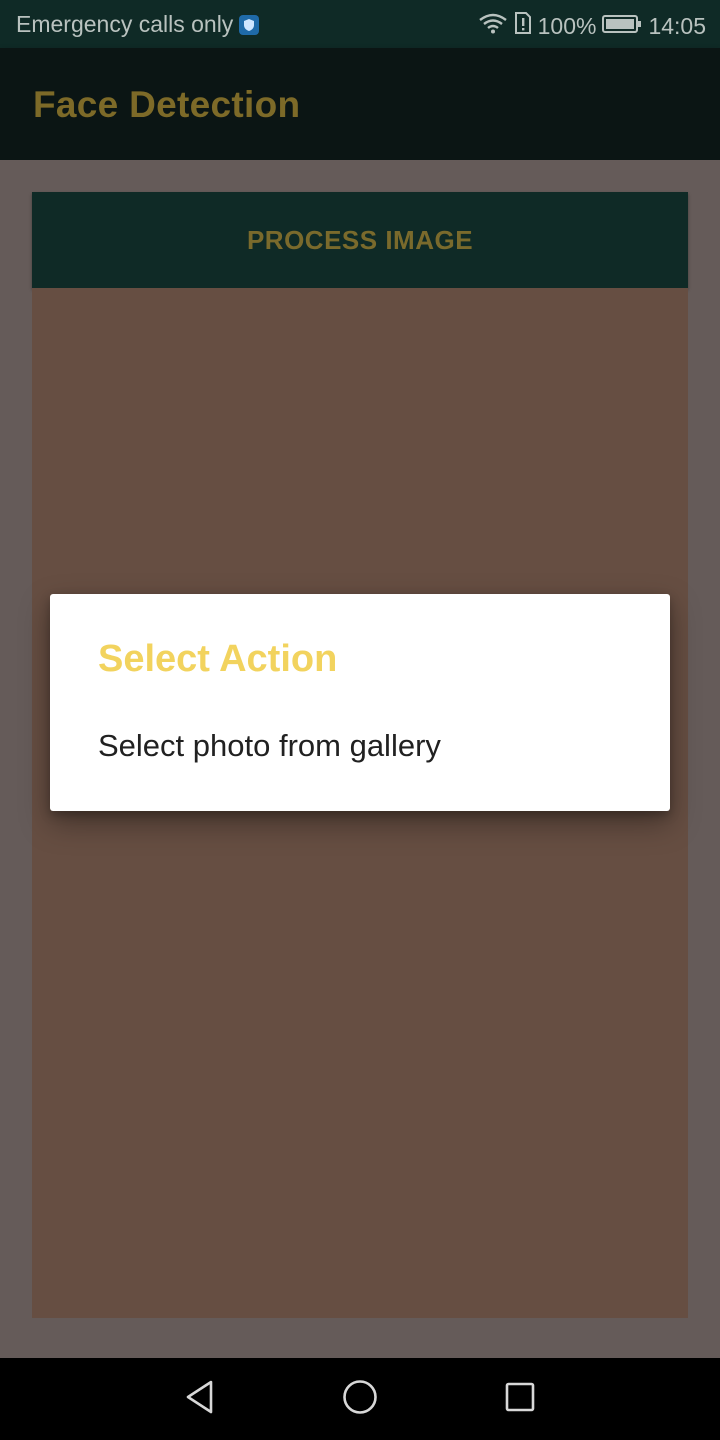 This screenshot has width=720, height=1440. I want to click on status-left: Emergency calls only, so click(138, 24).